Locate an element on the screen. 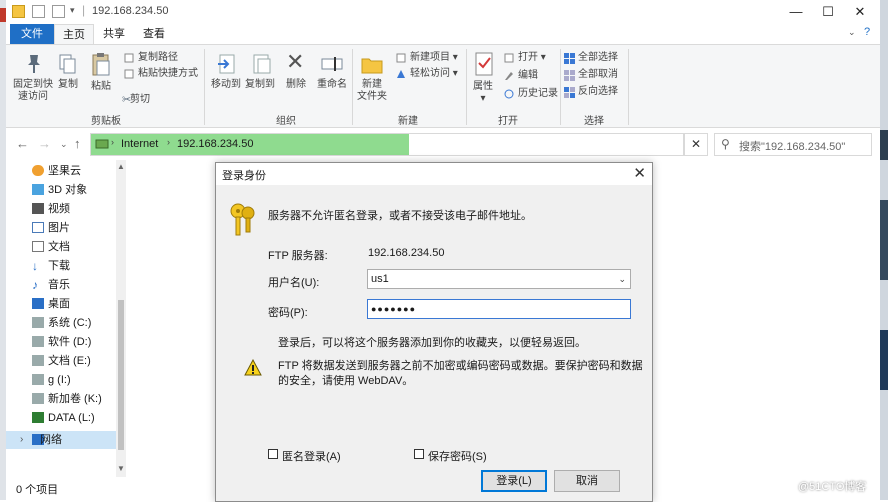  ribbon-separator is located at coordinates (466, 87).